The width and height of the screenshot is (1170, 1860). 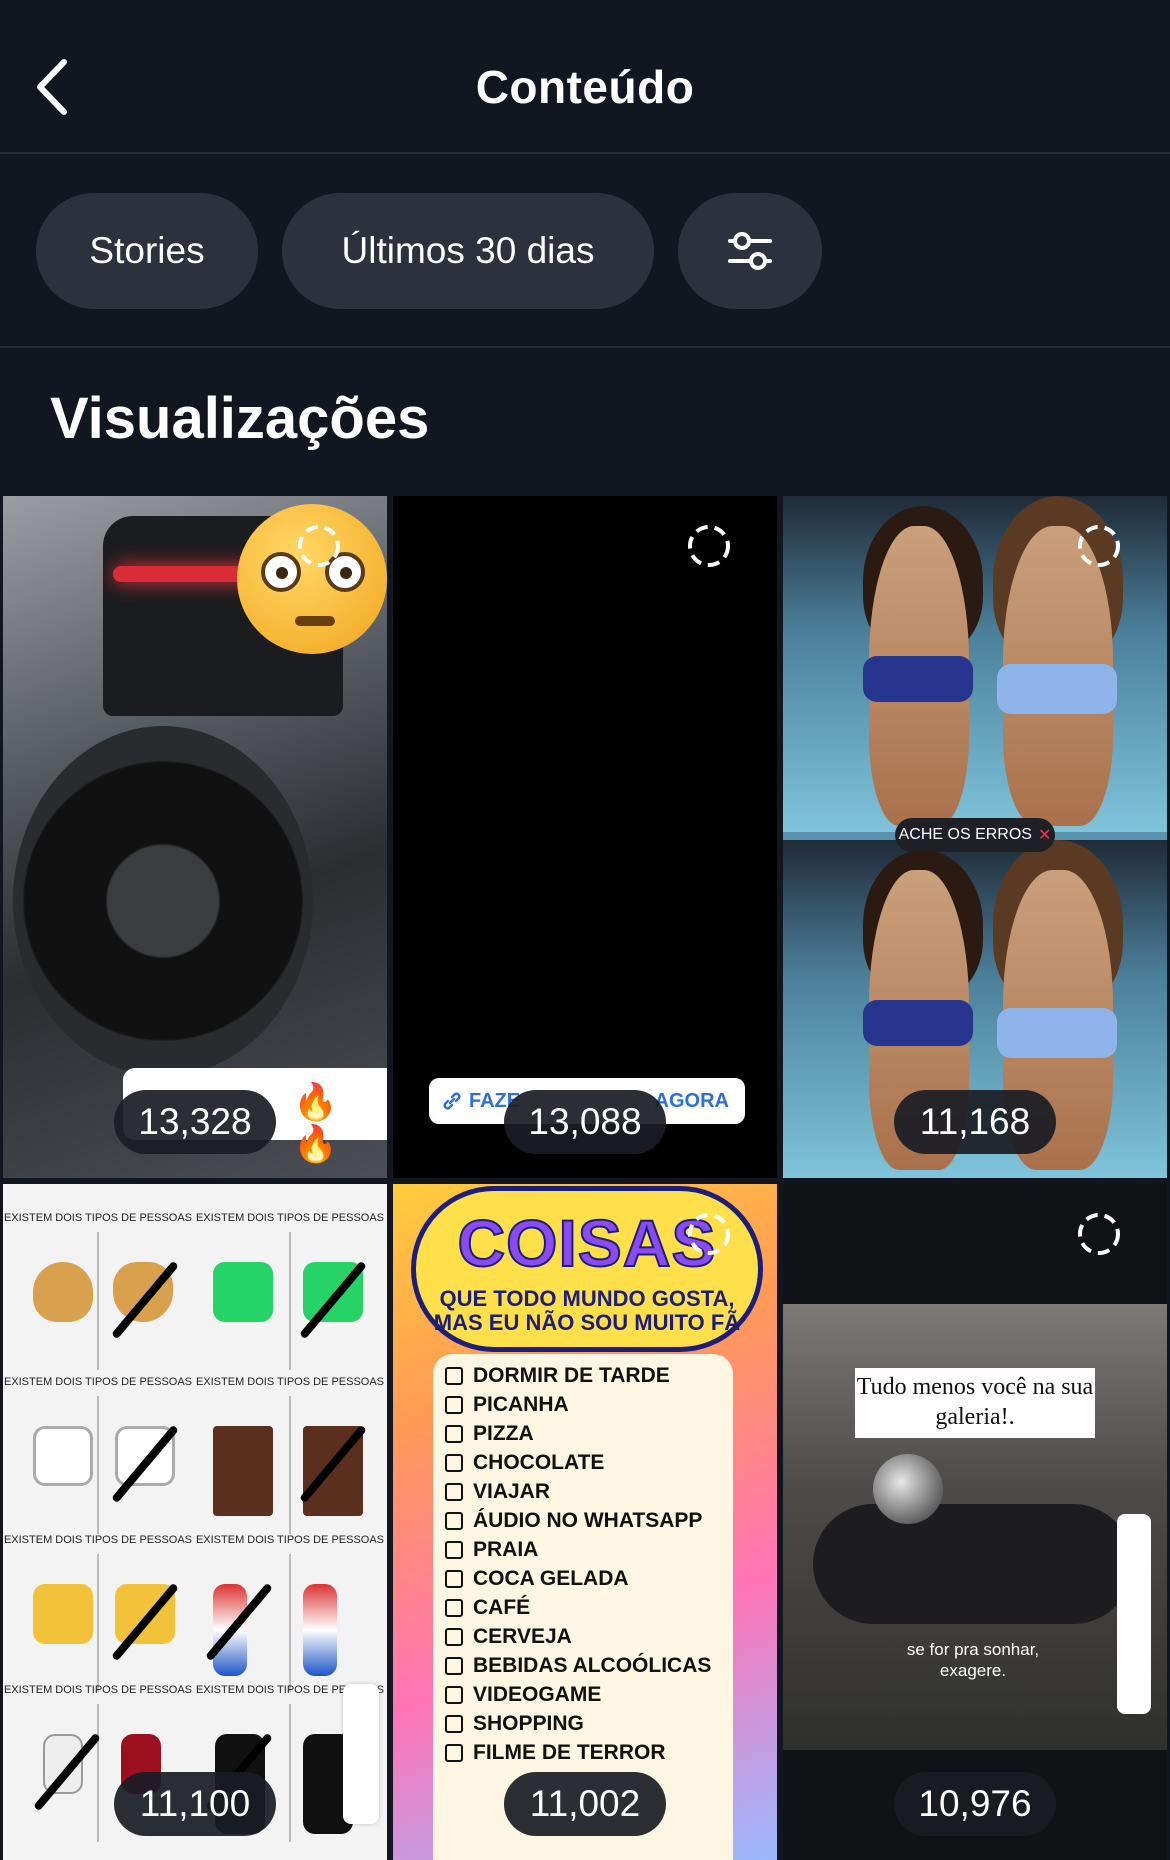 What do you see at coordinates (587, 1322) in the screenshot?
I see `story-subtitle-line: MAS EU NÃO SOU MUITO FÃ` at bounding box center [587, 1322].